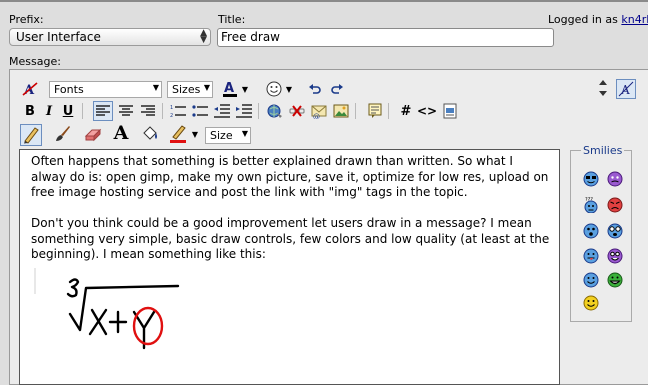 The width and height of the screenshot is (648, 385). Describe the element at coordinates (603, 88) in the screenshot. I see `resize-editor-icon` at that location.